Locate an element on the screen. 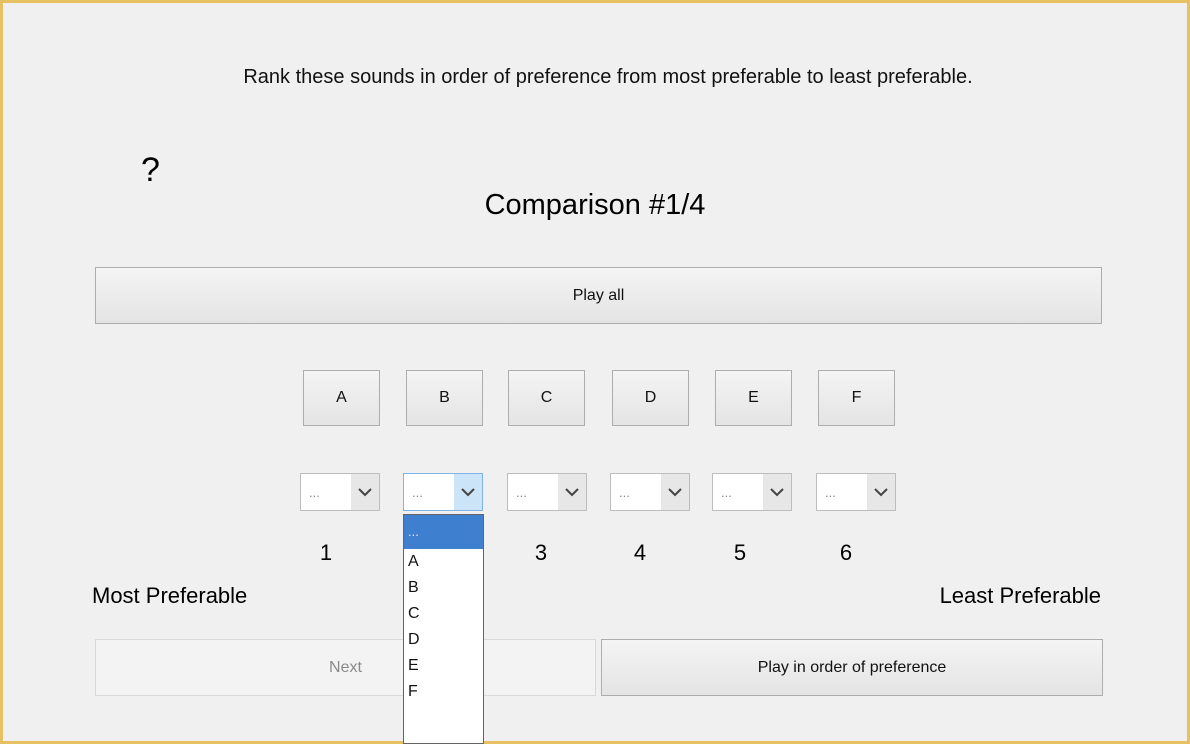 This screenshot has height=744, width=1190. dropdown-option-c: C is located at coordinates (443, 614).